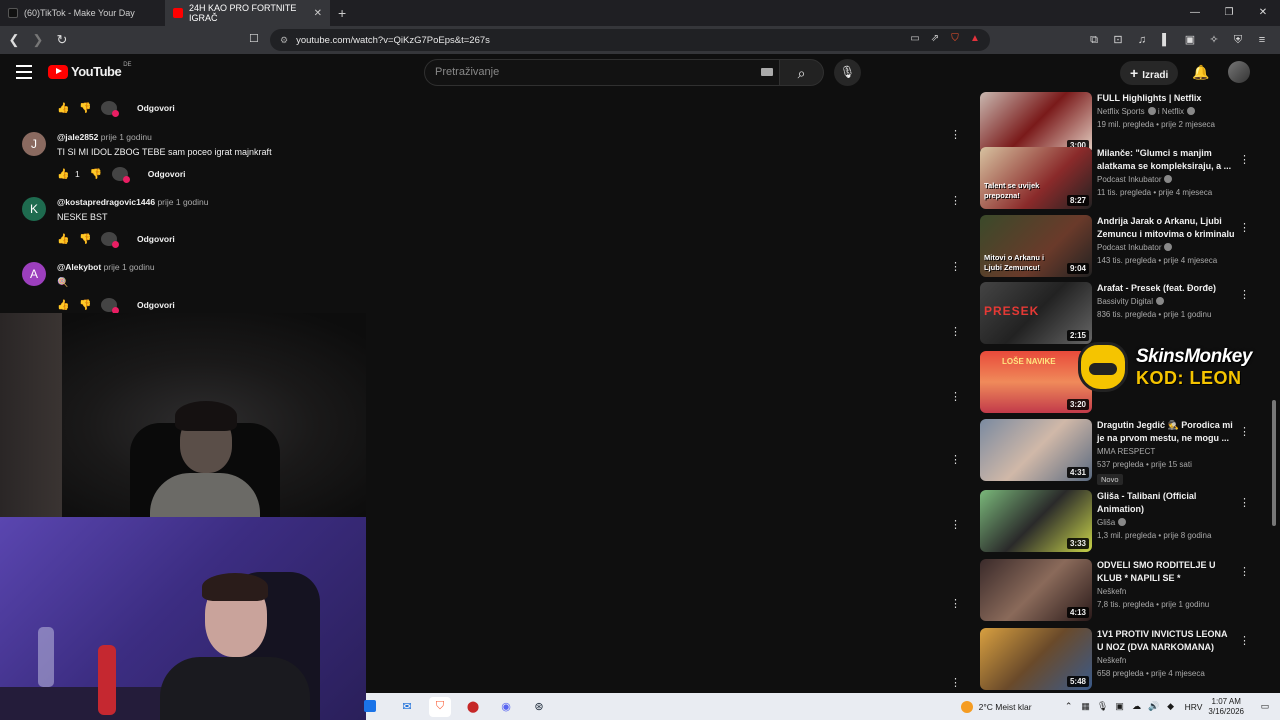 The height and width of the screenshot is (720, 1280). Describe the element at coordinates (767, 72) in the screenshot. I see `keyboard-icon` at that location.